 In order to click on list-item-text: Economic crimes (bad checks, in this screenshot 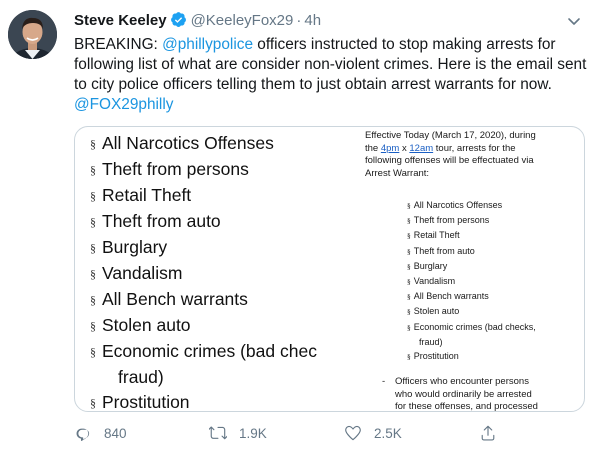, I will do `click(474, 326)`.